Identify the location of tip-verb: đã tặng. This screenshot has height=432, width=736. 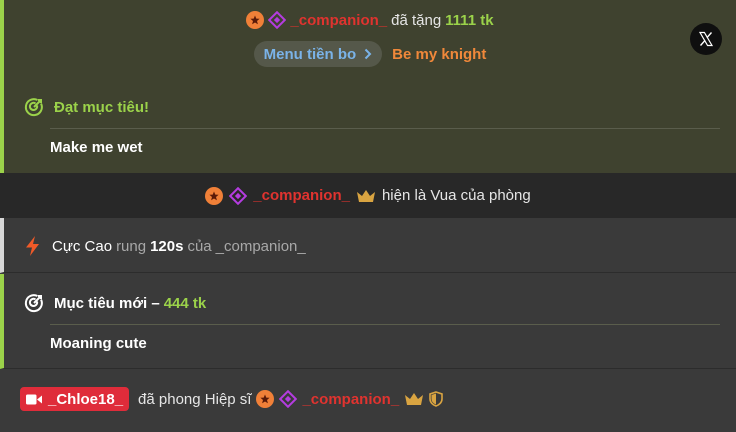
(416, 20).